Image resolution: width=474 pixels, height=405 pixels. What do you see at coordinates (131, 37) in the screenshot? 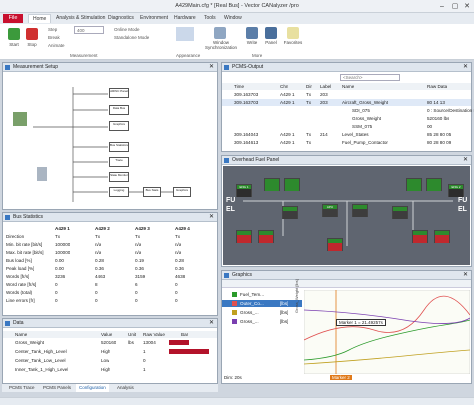
I see `standalone-mode-button: Standalone Mode` at bounding box center [131, 37].